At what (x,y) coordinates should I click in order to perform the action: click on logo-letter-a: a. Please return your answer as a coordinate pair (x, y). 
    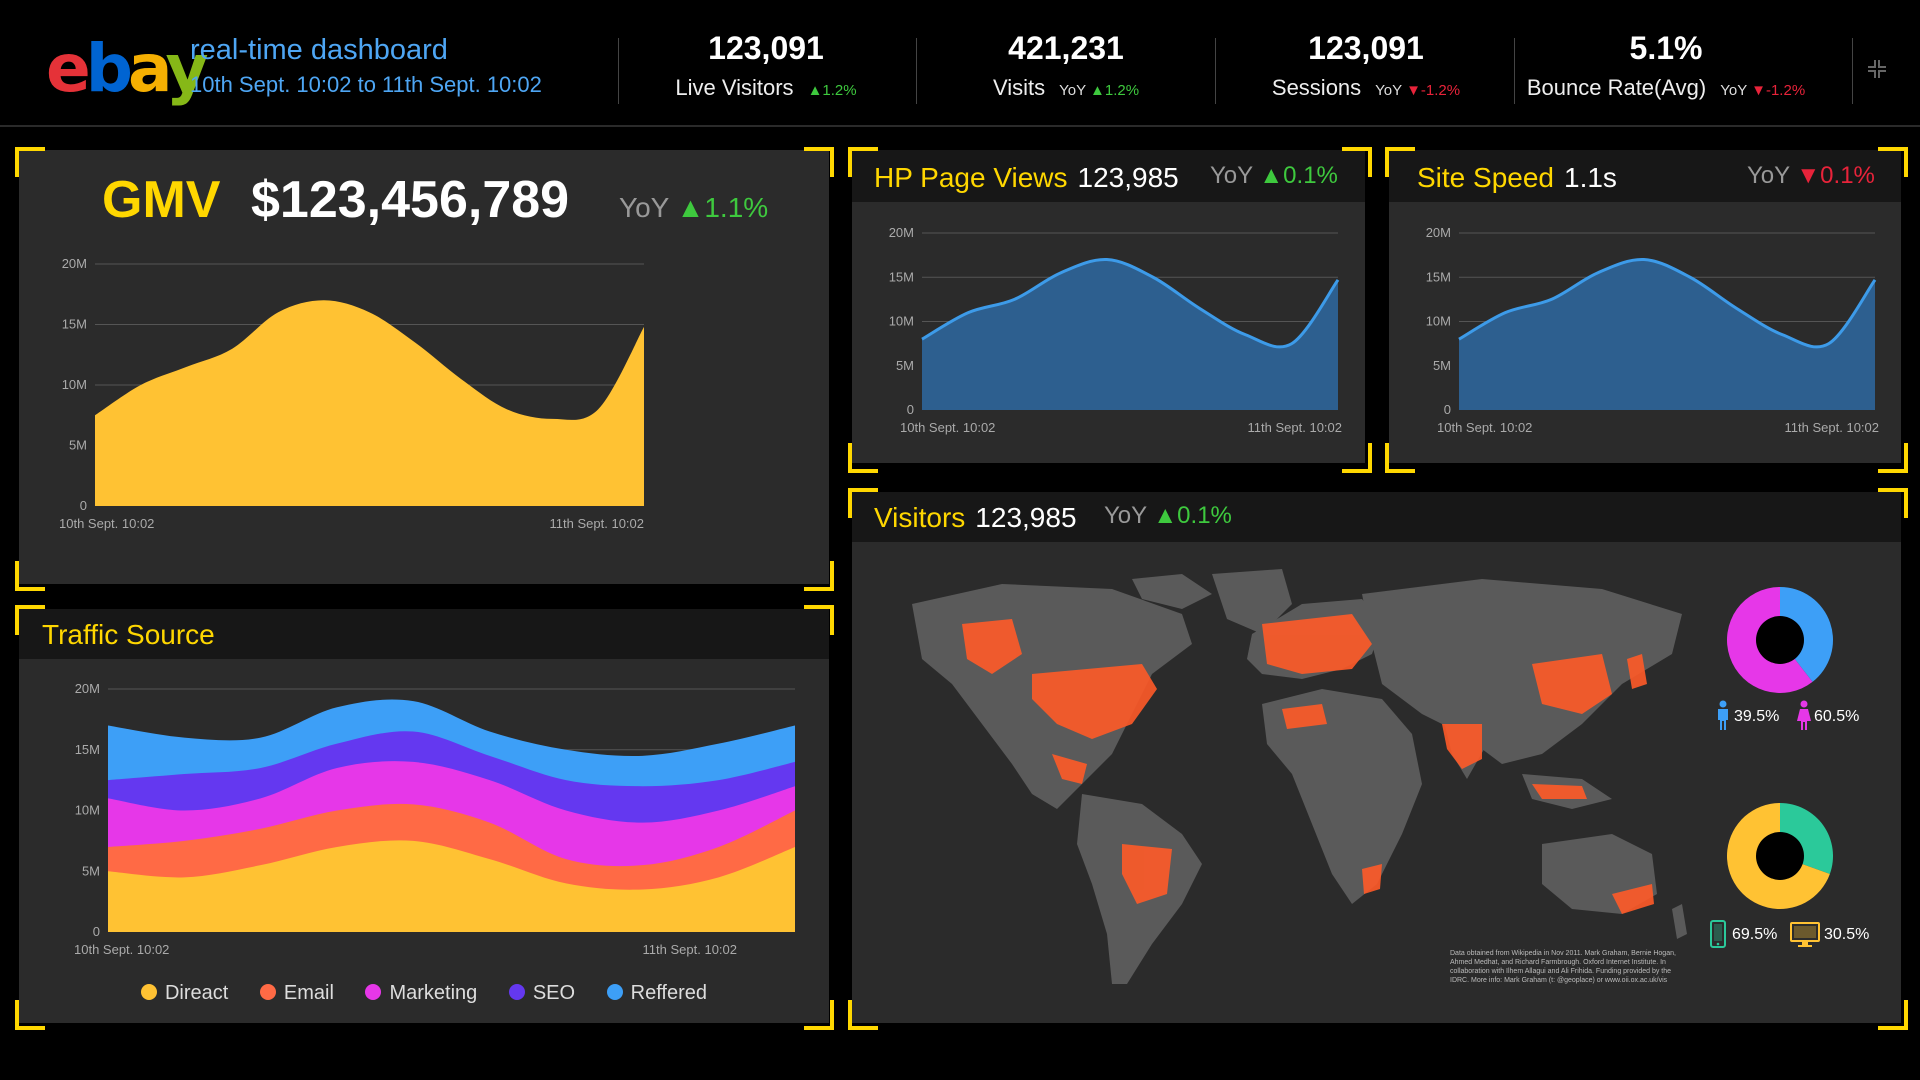
    Looking at the image, I should click on (149, 68).